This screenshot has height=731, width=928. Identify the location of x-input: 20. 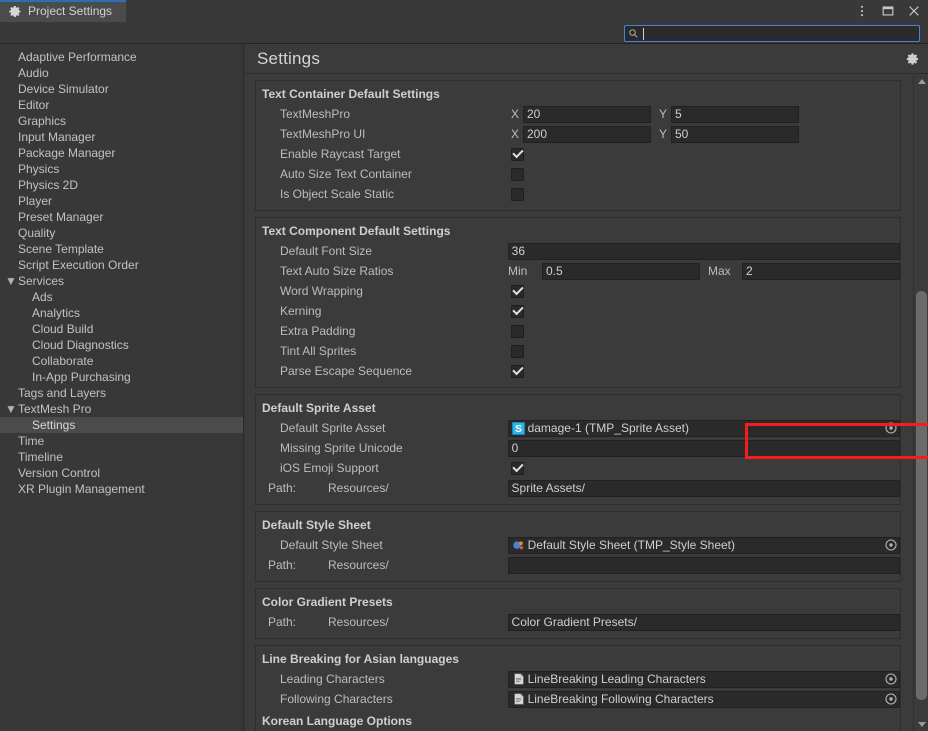
(587, 114).